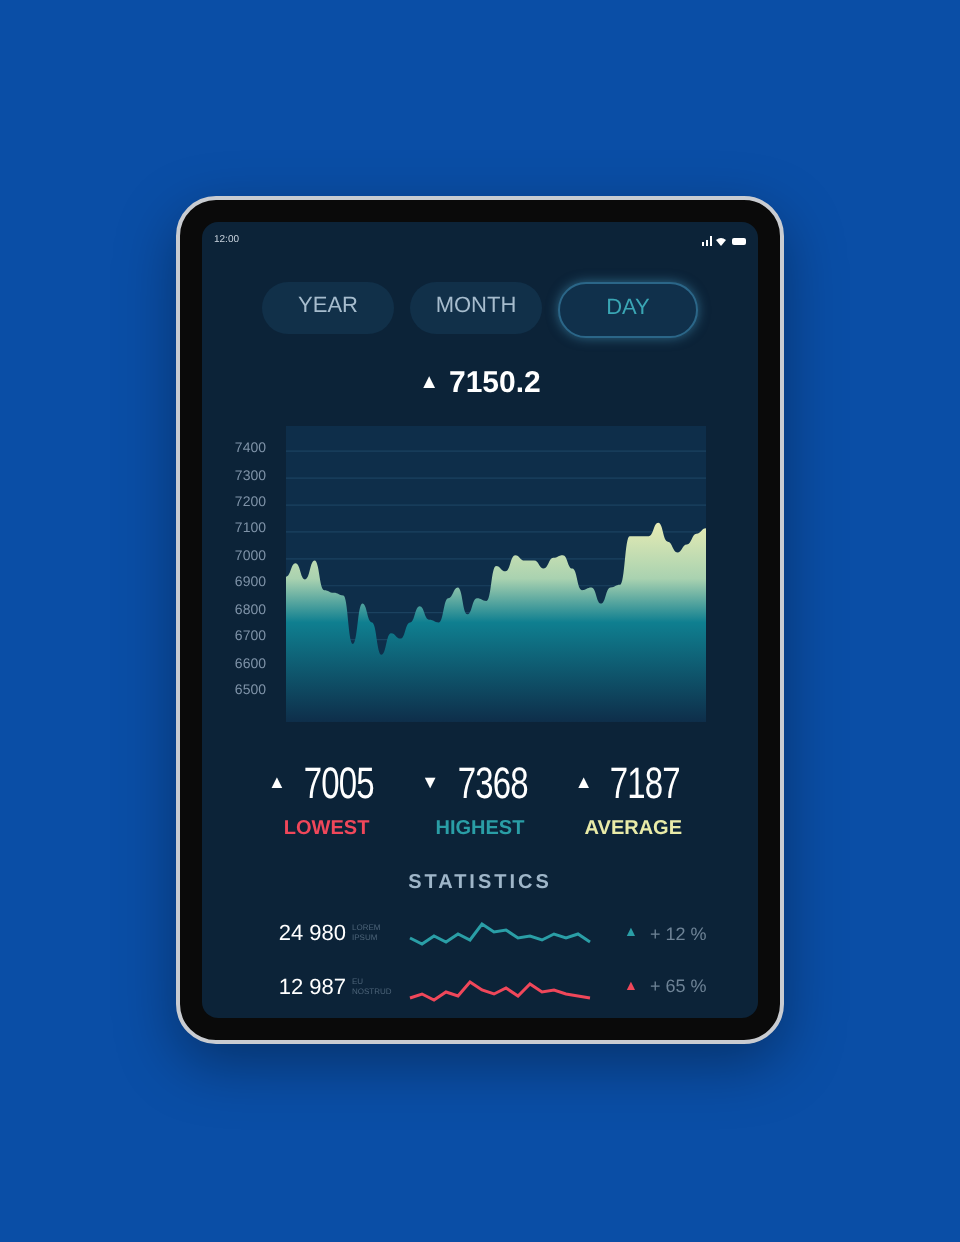 The width and height of the screenshot is (960, 1242). What do you see at coordinates (645, 784) in the screenshot?
I see `summary-value: 7187` at bounding box center [645, 784].